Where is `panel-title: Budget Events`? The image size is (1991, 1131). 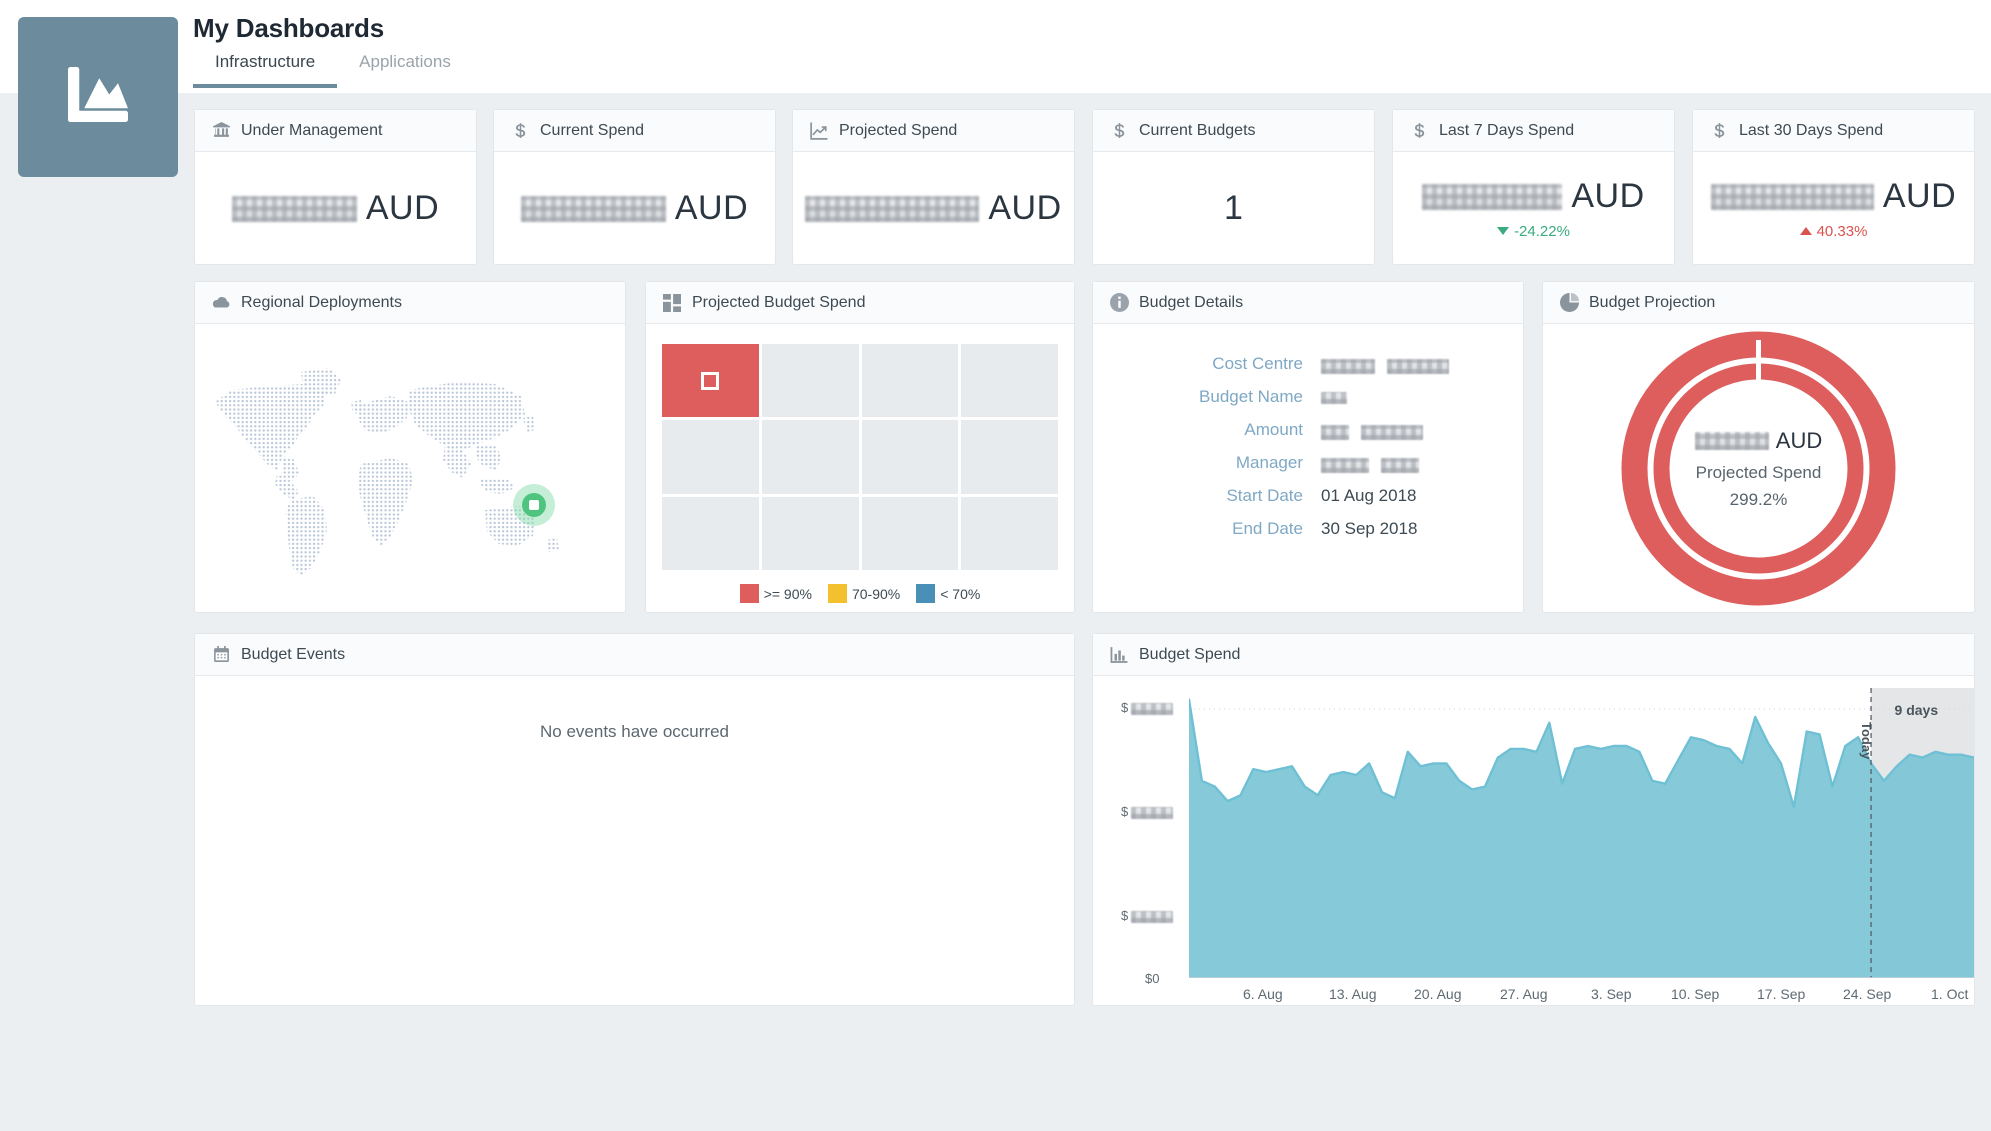
panel-title: Budget Events is located at coordinates (293, 654).